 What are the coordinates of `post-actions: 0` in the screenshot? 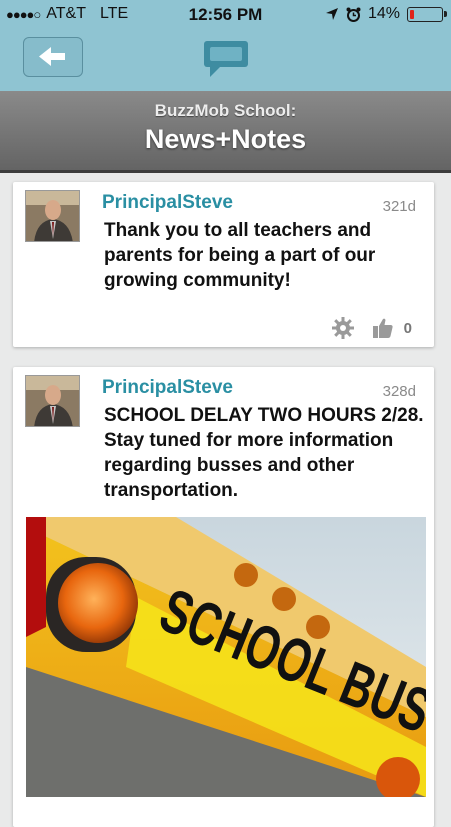 It's located at (371, 328).